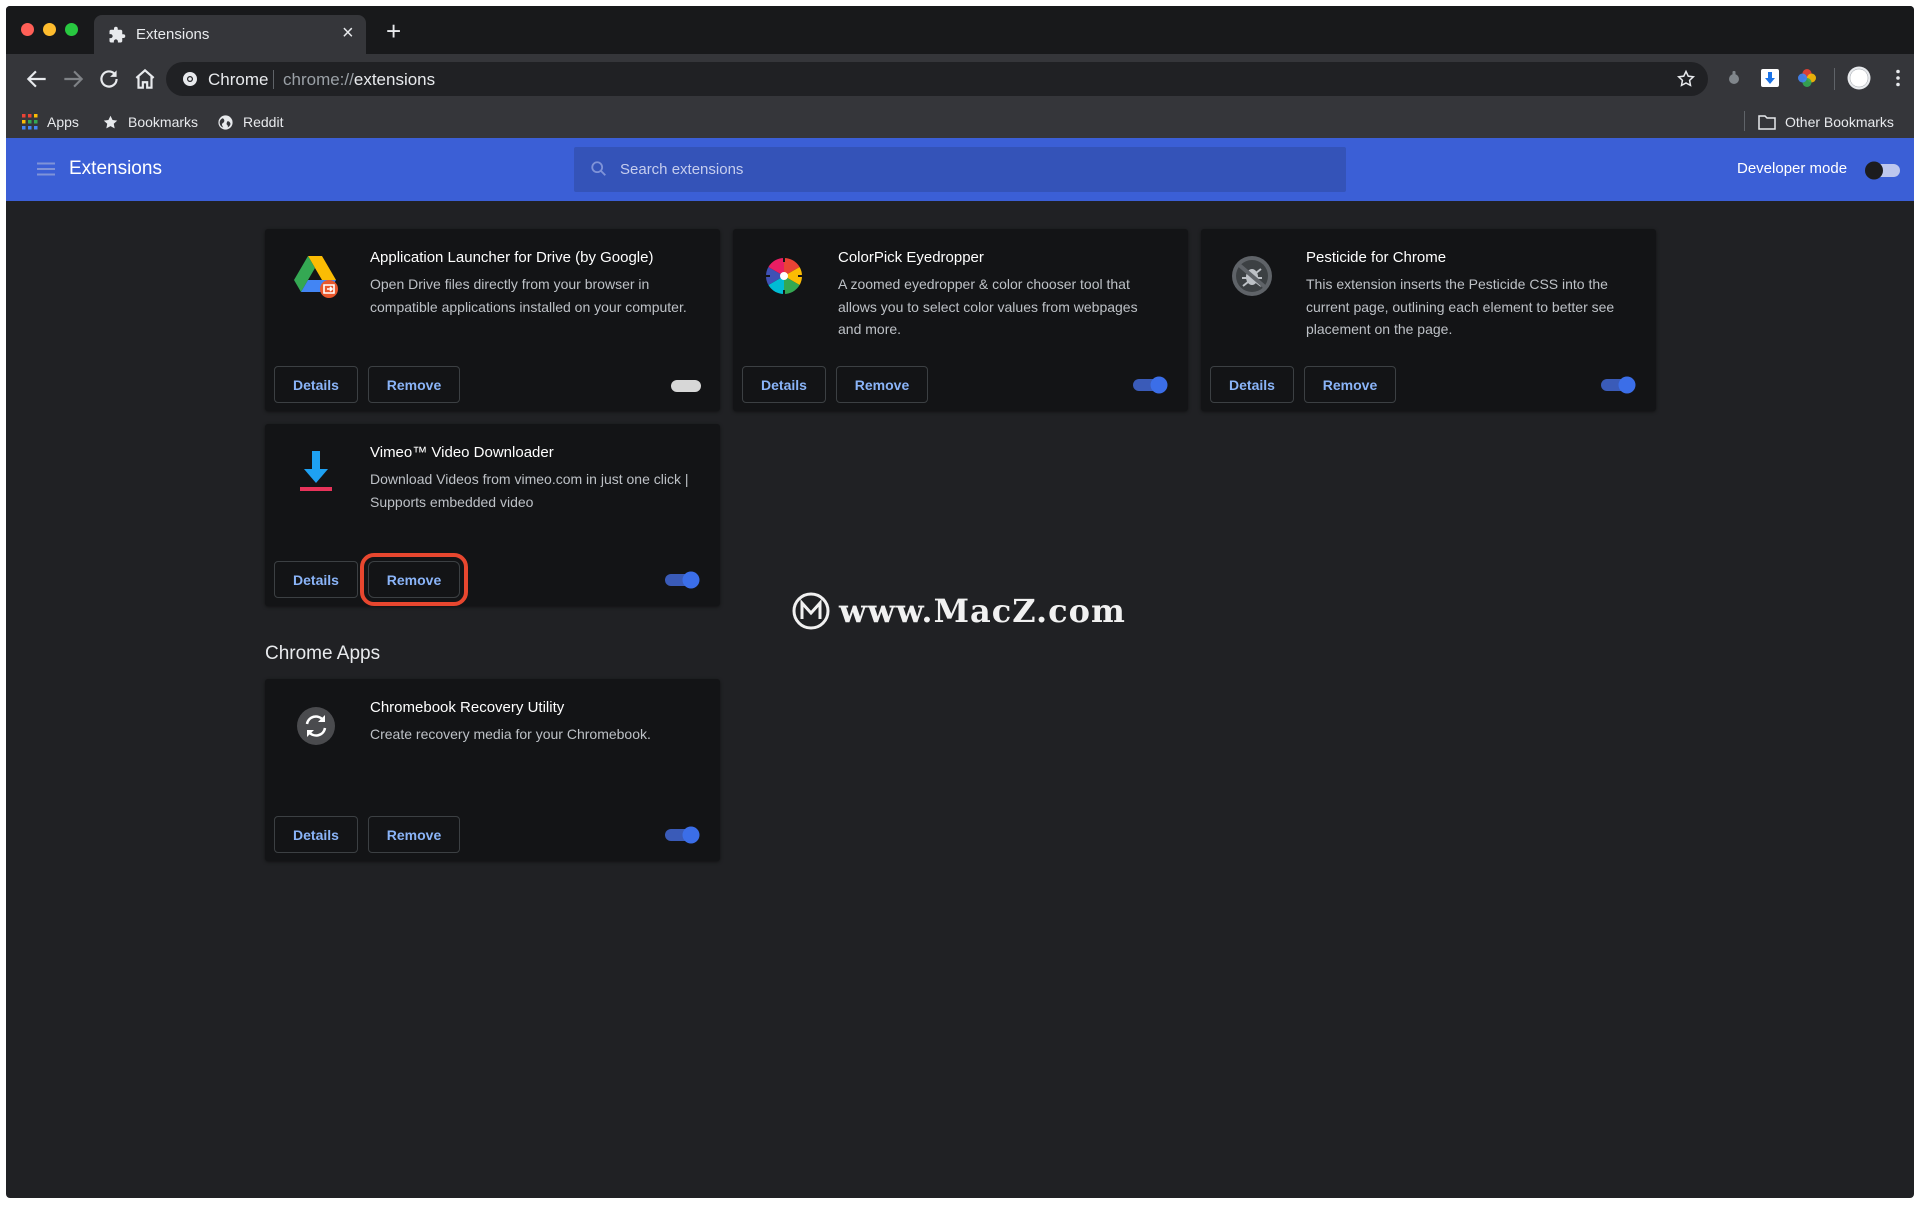 The image size is (1920, 1205). Describe the element at coordinates (1744, 121) in the screenshot. I see `bookmarks-divider` at that location.